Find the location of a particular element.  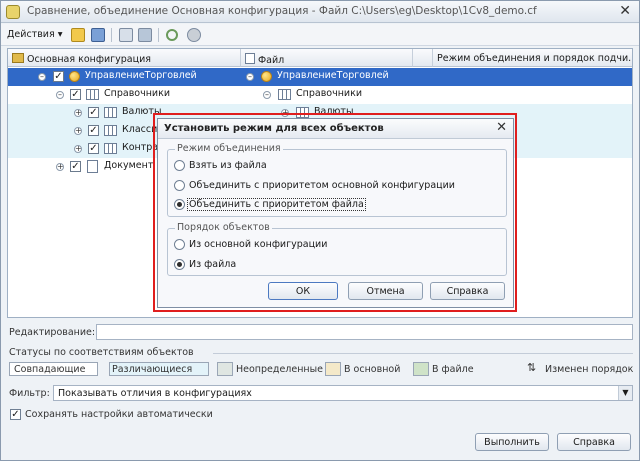

column-header-label: Основная конфигурация is located at coordinates (89, 59).